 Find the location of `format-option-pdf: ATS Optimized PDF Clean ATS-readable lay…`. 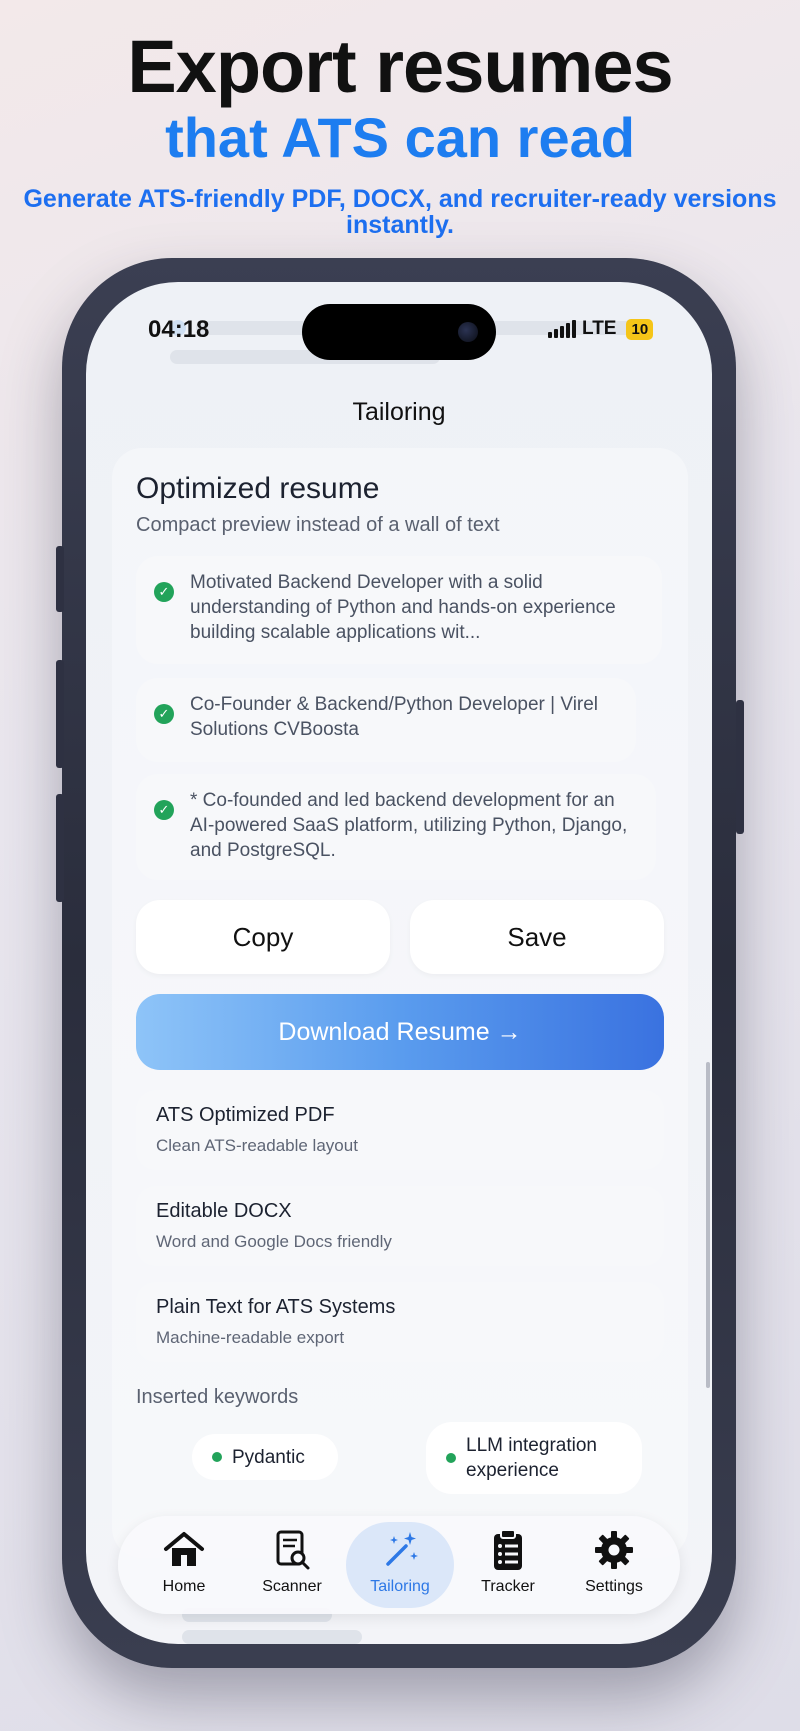

format-option-pdf: ATS Optimized PDF Clean ATS-readable lay… is located at coordinates (400, 1130).